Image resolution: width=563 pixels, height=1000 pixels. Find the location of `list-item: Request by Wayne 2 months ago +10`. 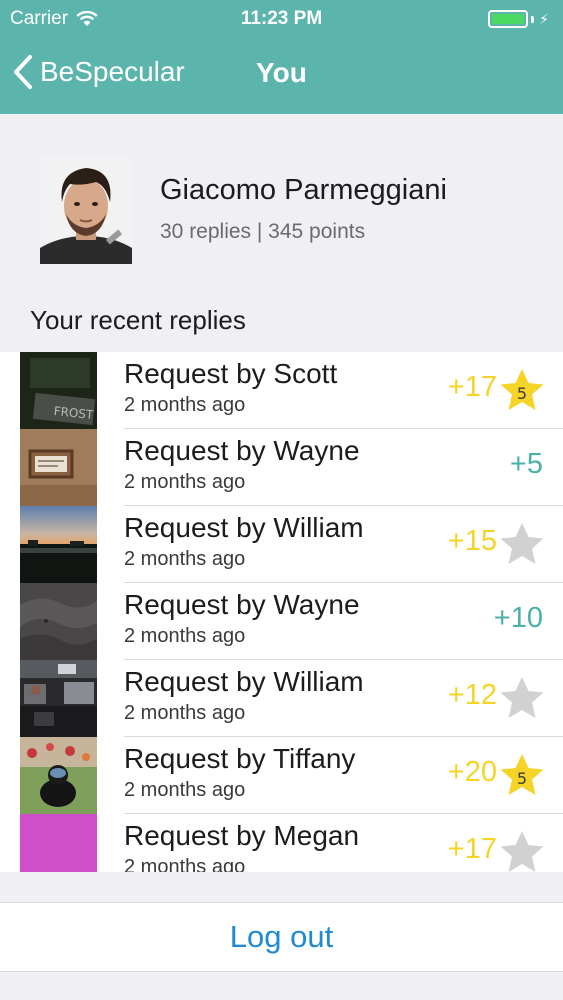

list-item: Request by Wayne 2 months ago +10 is located at coordinates (281, 621).